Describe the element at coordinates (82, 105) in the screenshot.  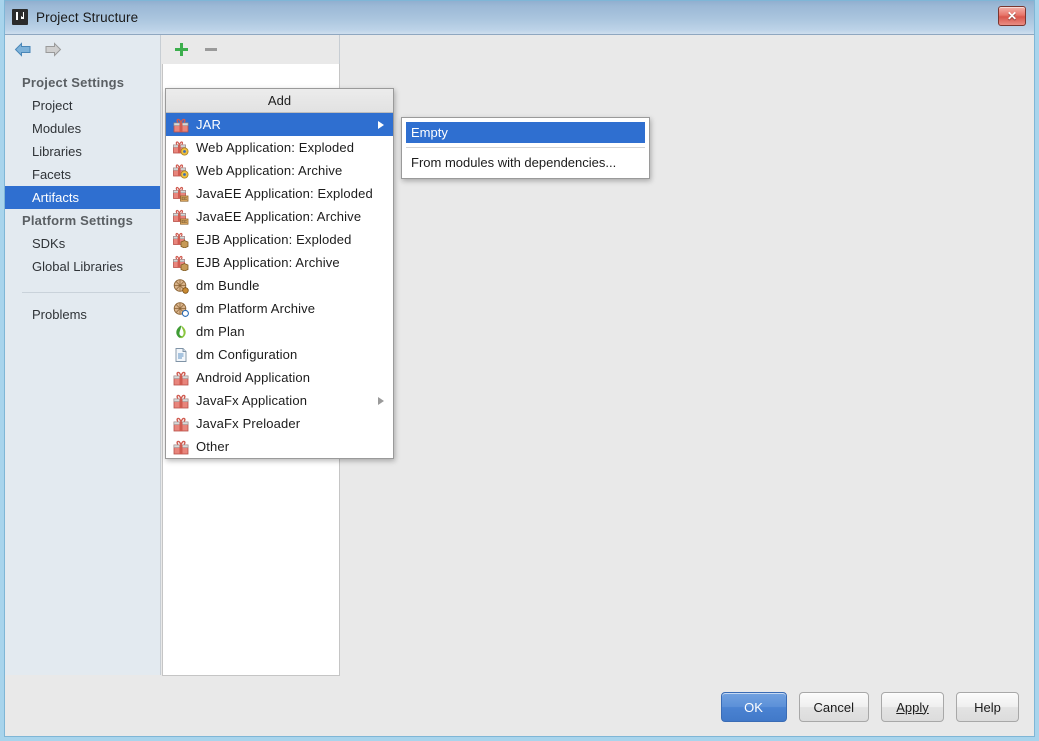
I see `sidebar-item-project: Project` at that location.